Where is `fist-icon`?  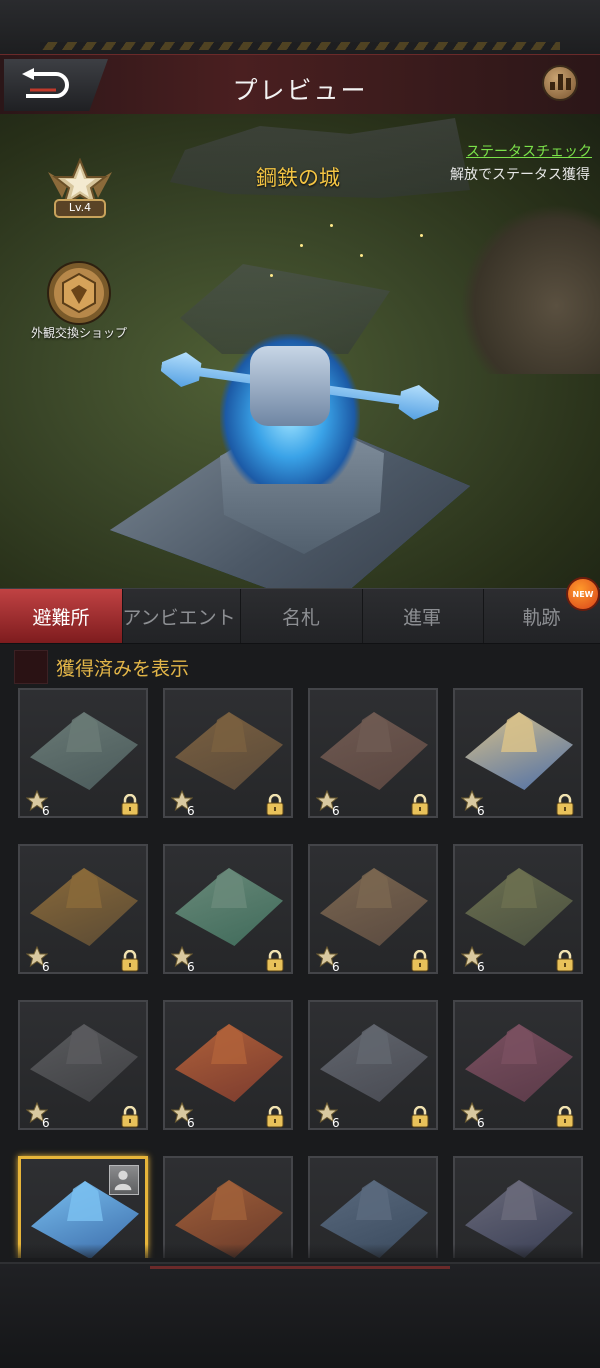 fist-icon is located at coordinates (290, 386).